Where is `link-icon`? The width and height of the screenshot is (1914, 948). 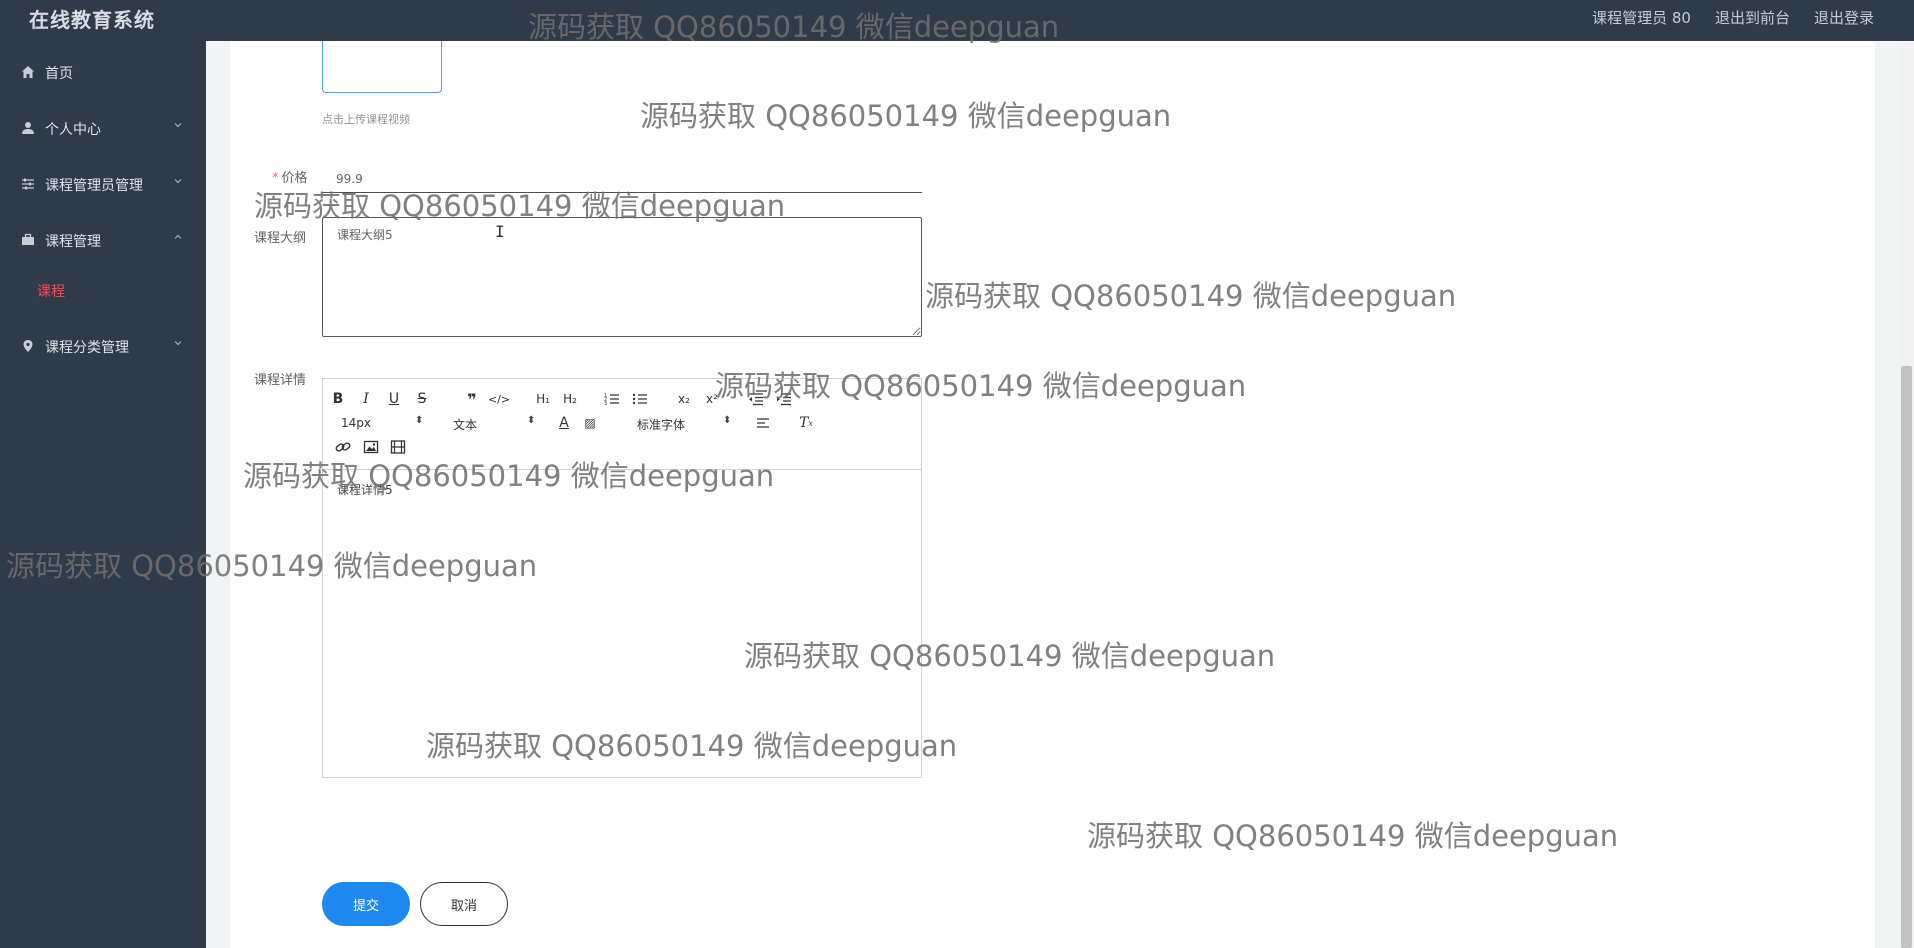 link-icon is located at coordinates (343, 447).